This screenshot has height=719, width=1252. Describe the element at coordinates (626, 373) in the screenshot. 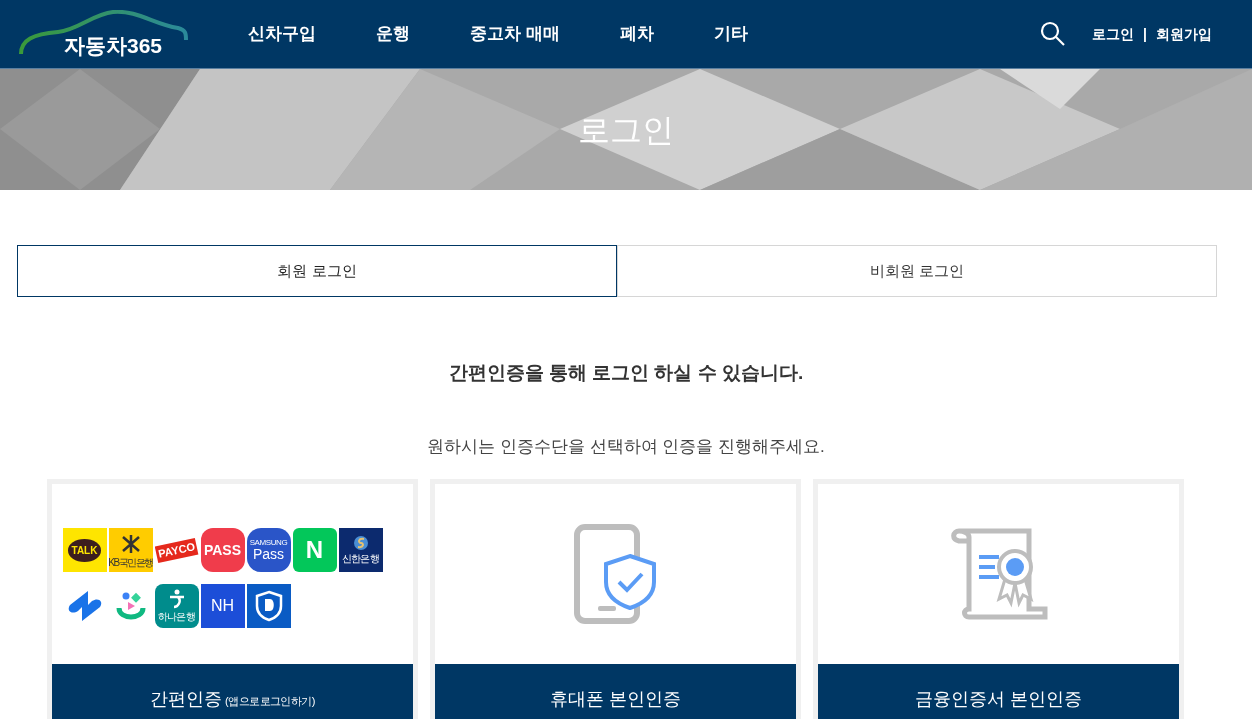

I see `heading: 간편인증을 통해 로그인 하실 수 있습니다.` at that location.